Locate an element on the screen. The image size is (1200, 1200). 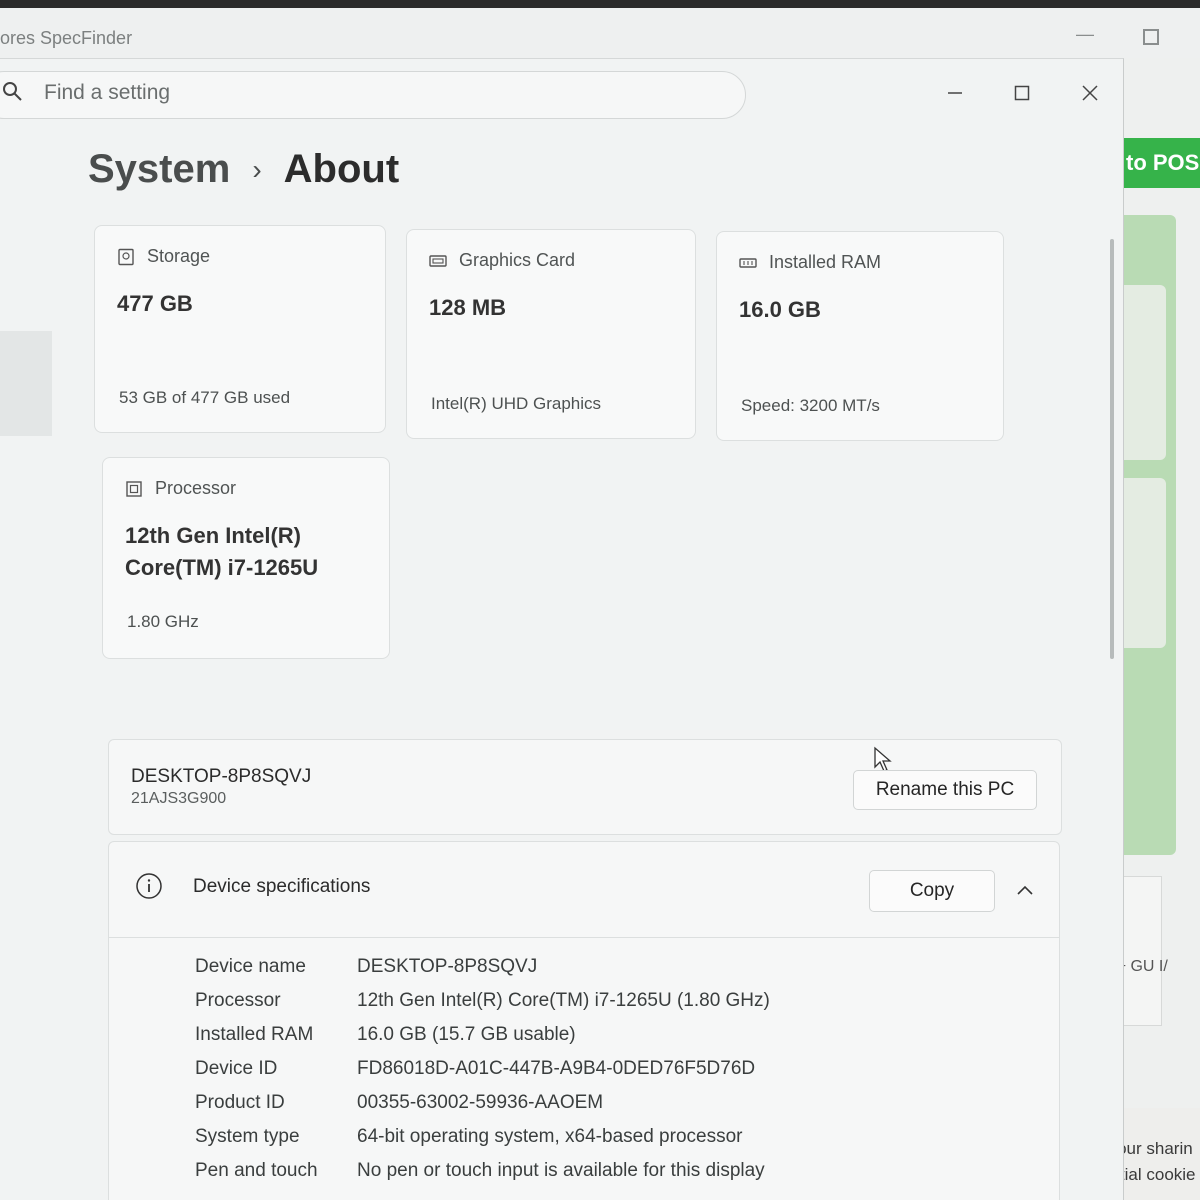
storage-usage: 53 GB of 477 GB used is located at coordinates (205, 397).